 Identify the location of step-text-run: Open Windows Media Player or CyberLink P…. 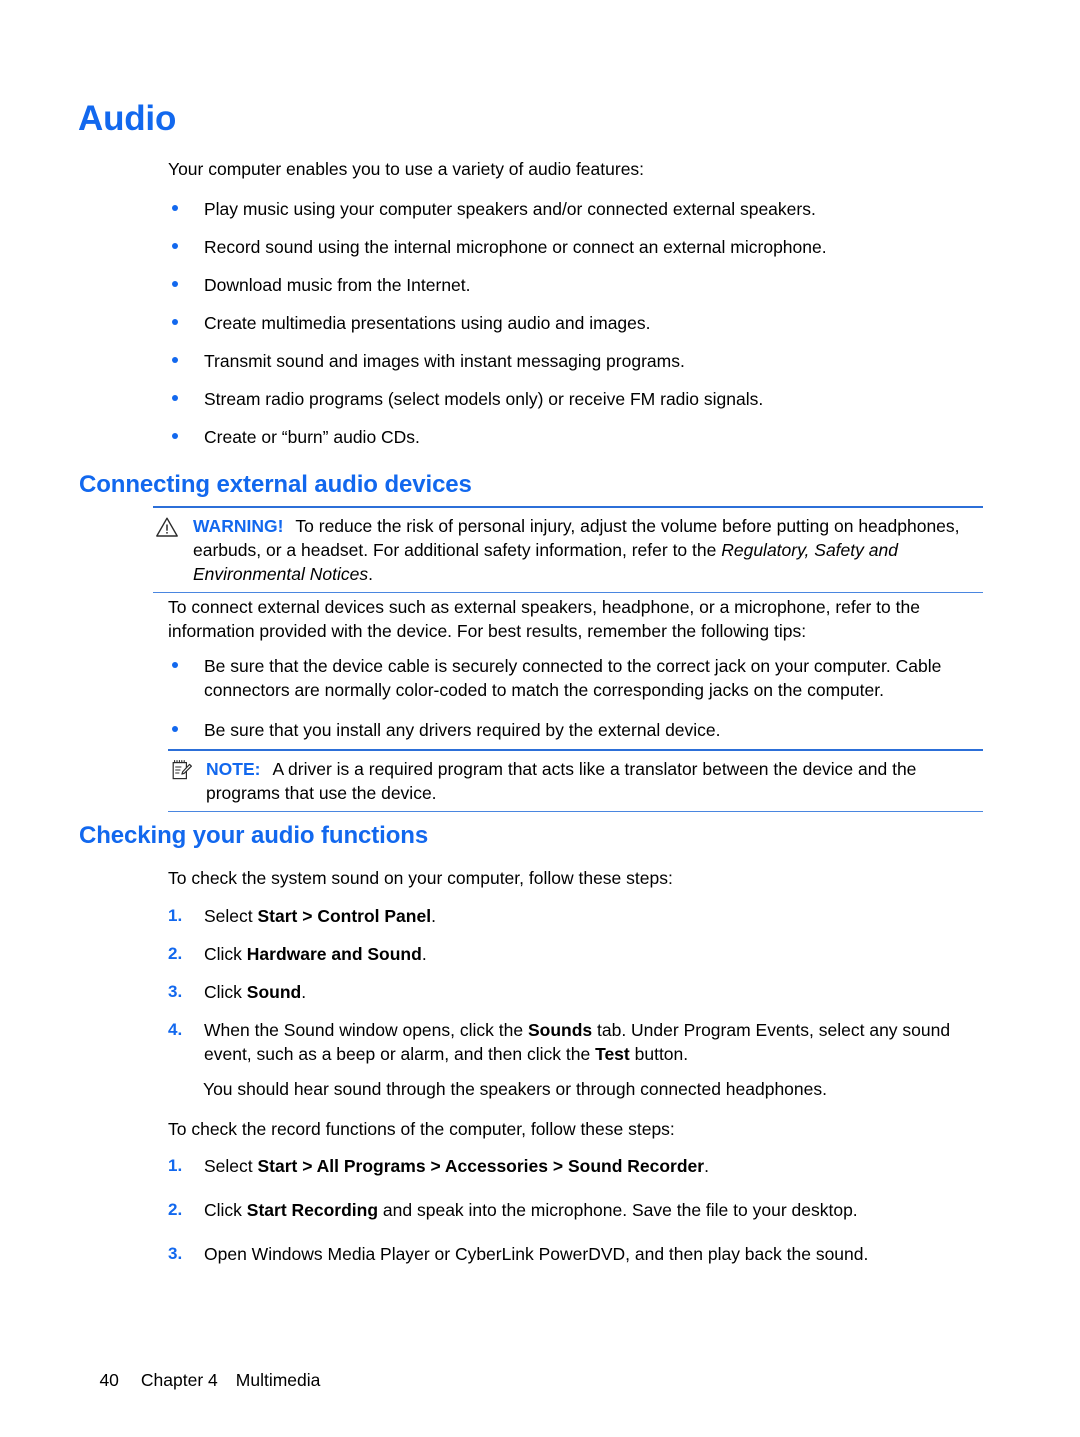
(536, 1254).